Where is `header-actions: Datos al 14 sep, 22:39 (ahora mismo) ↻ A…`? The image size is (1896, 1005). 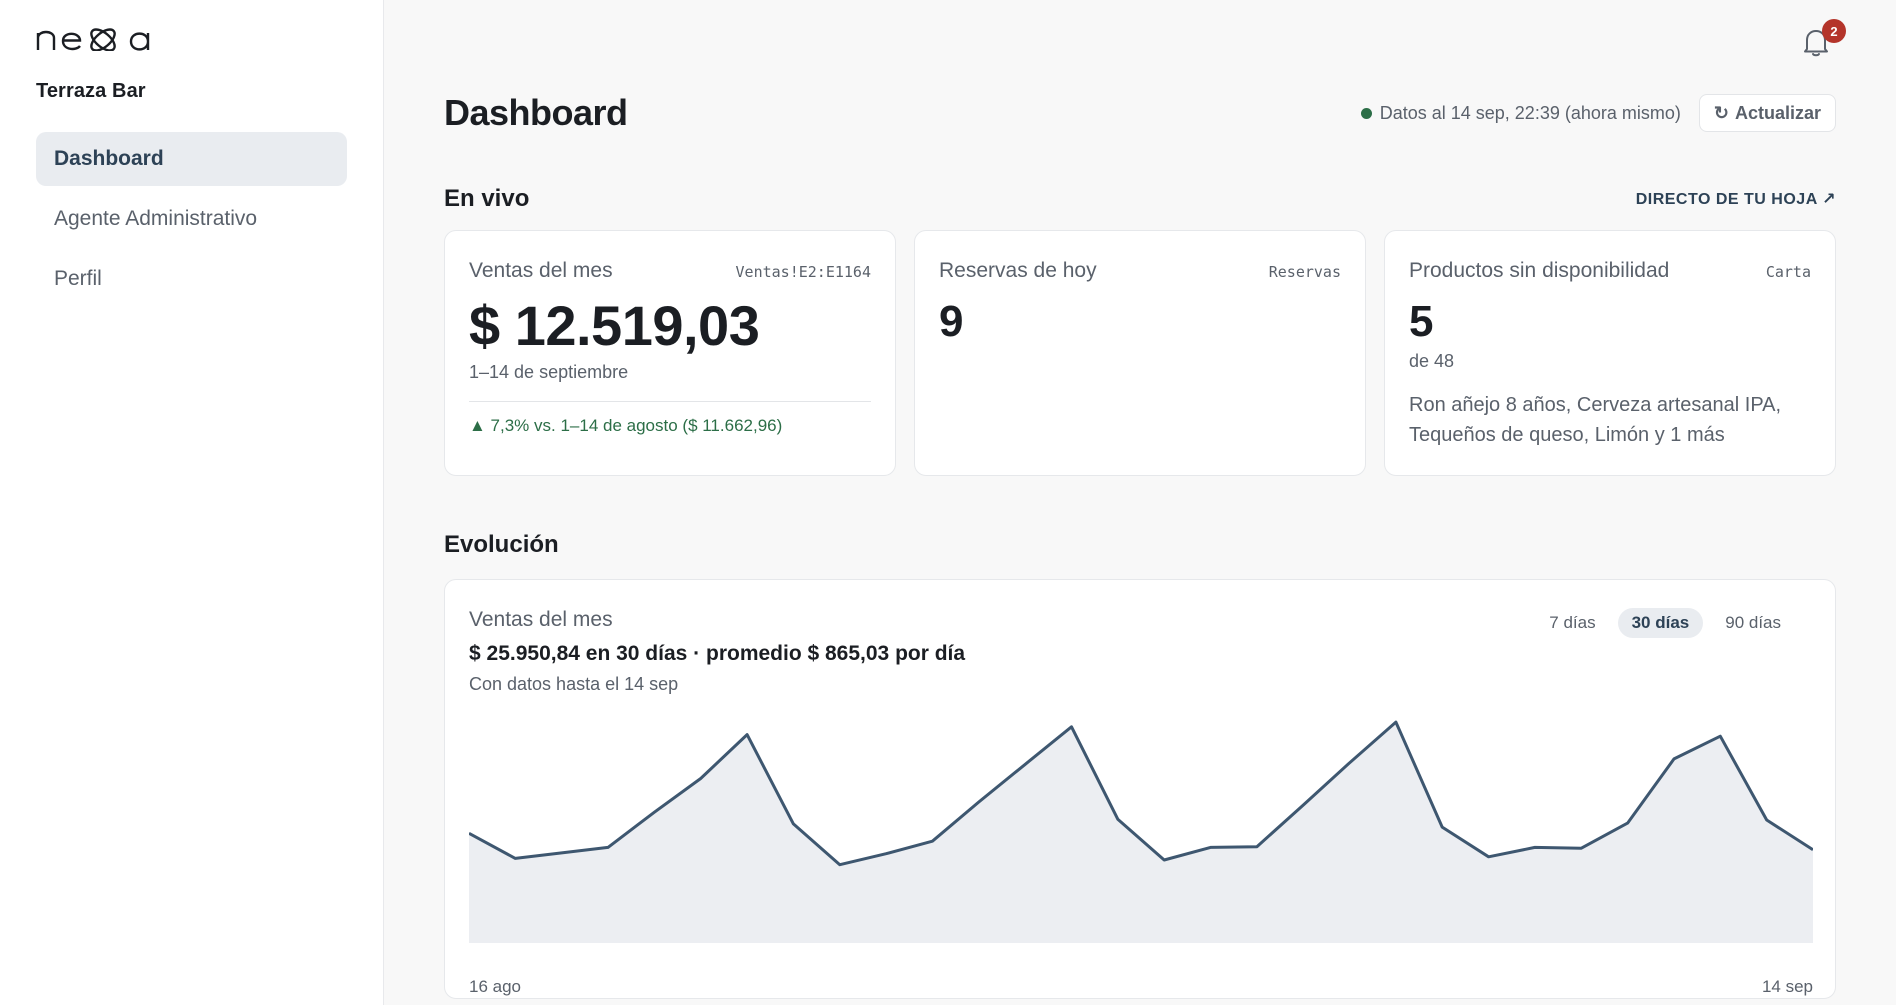
header-actions: Datos al 14 sep, 22:39 (ahora mismo) ↻ A… is located at coordinates (1598, 113).